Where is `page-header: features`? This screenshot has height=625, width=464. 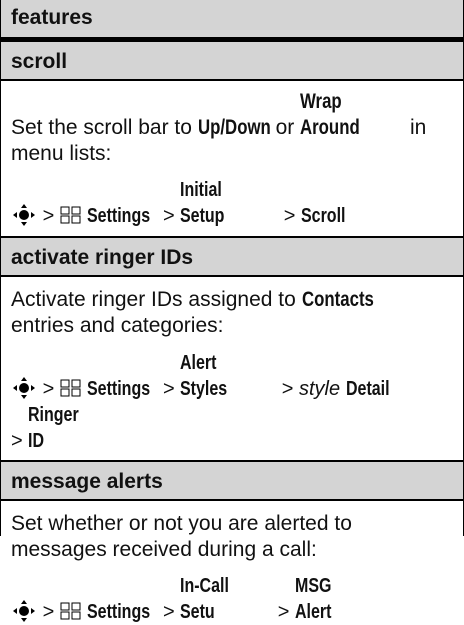 page-header: features is located at coordinates (232, 18).